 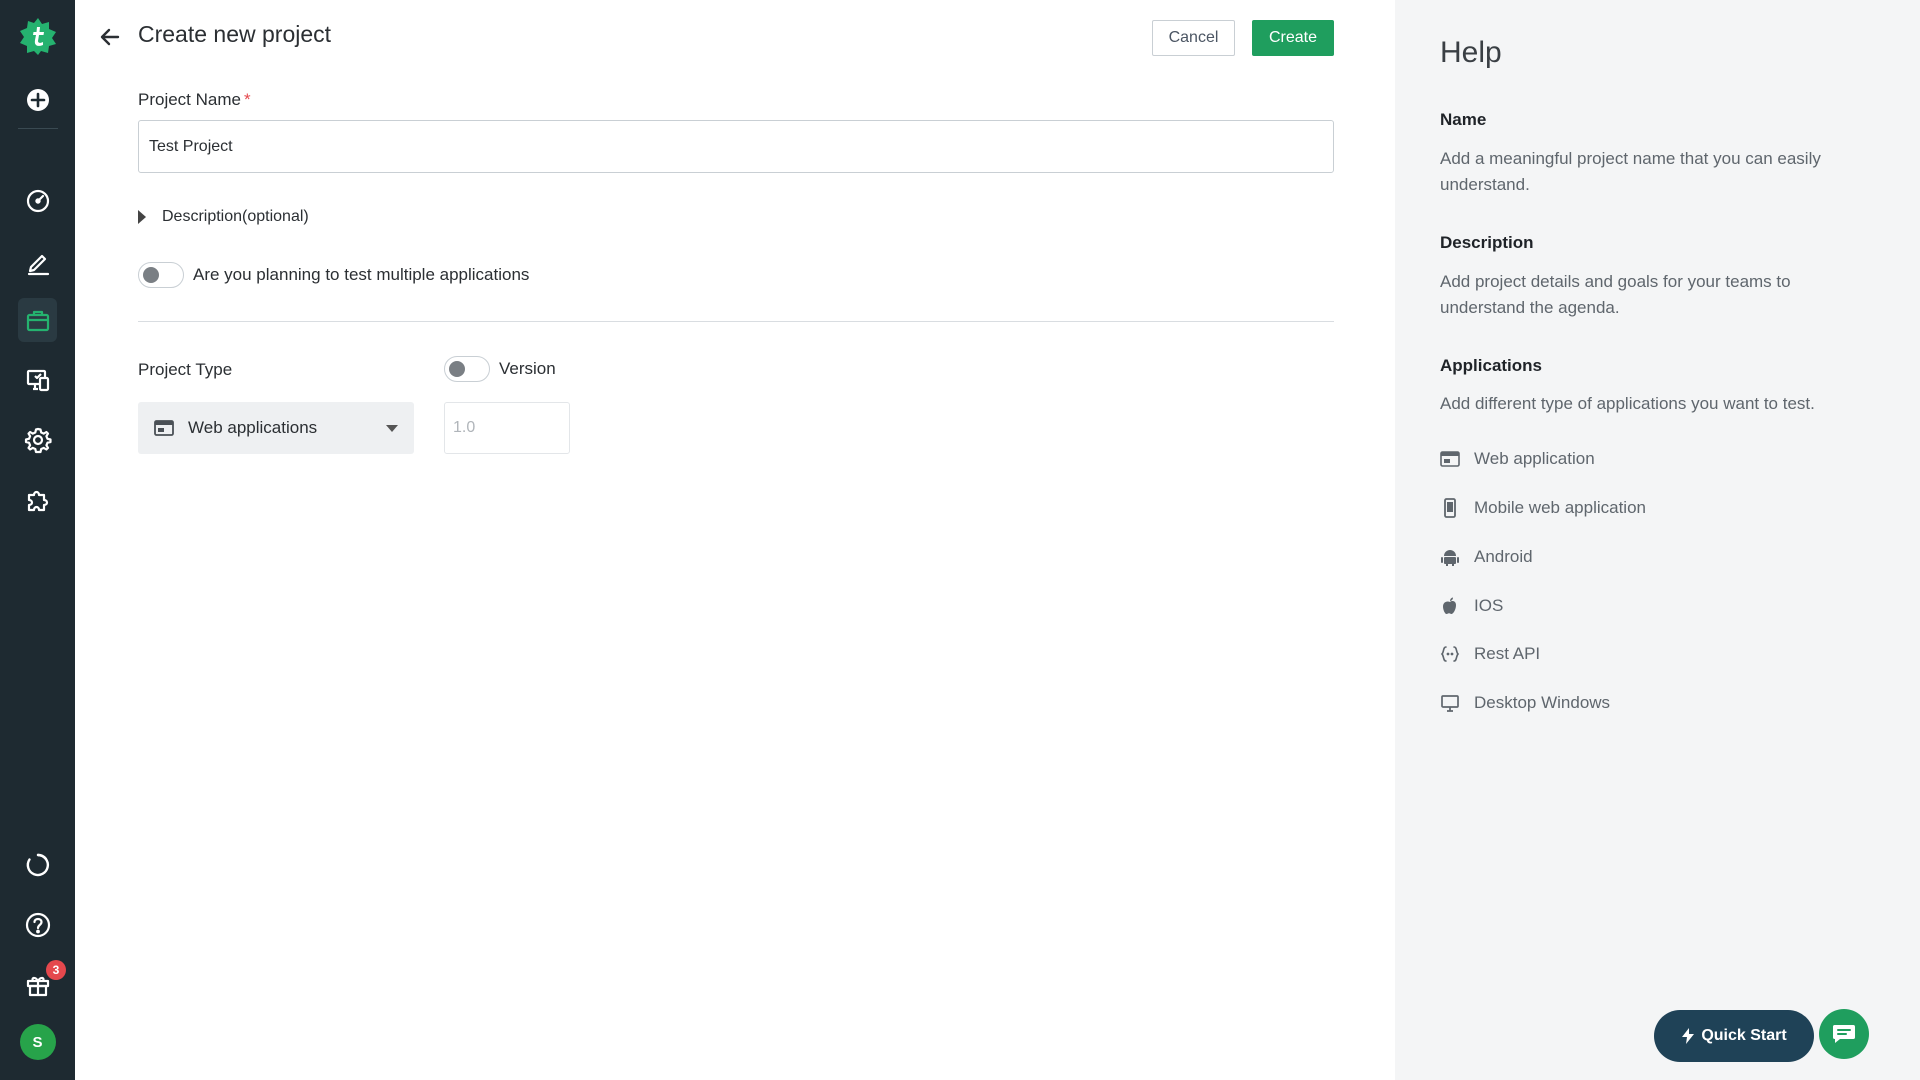 I want to click on page-title: Create new project, so click(x=235, y=34).